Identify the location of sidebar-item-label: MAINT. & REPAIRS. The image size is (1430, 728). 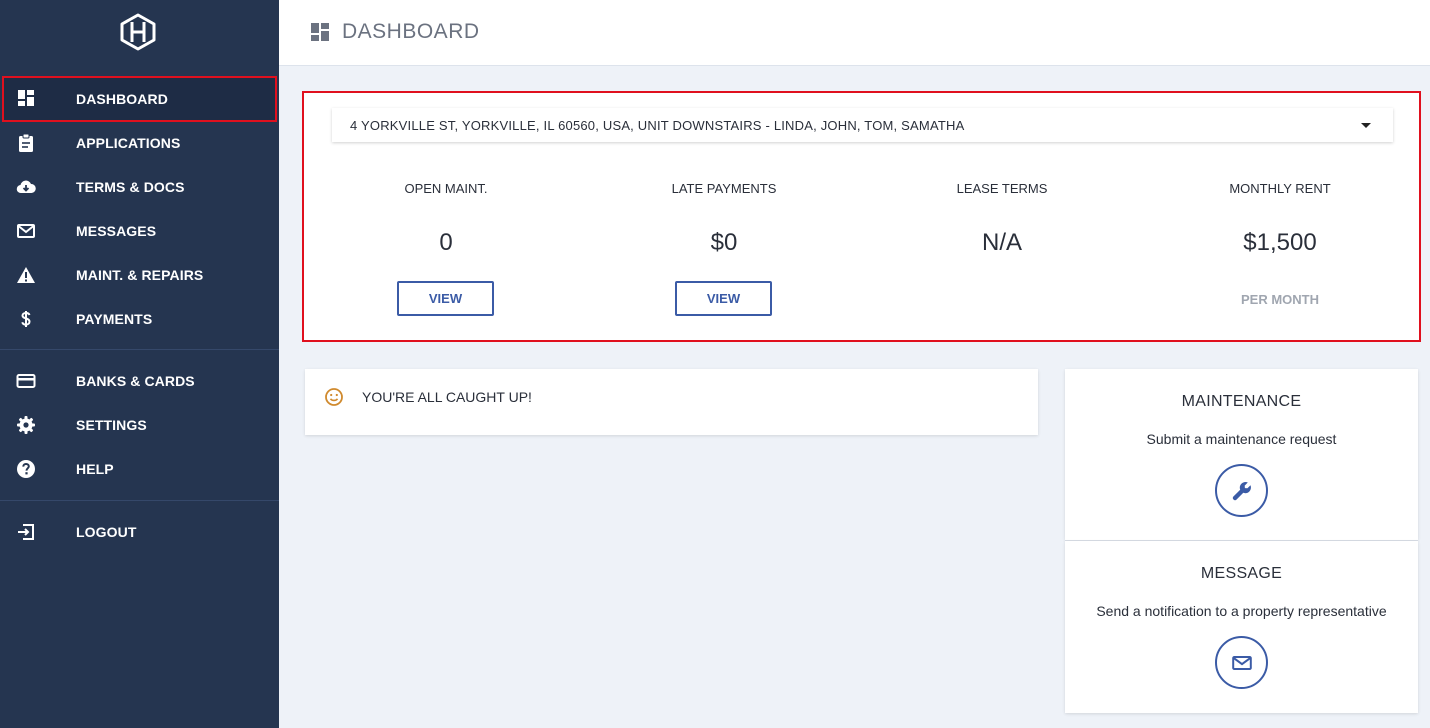
(140, 275).